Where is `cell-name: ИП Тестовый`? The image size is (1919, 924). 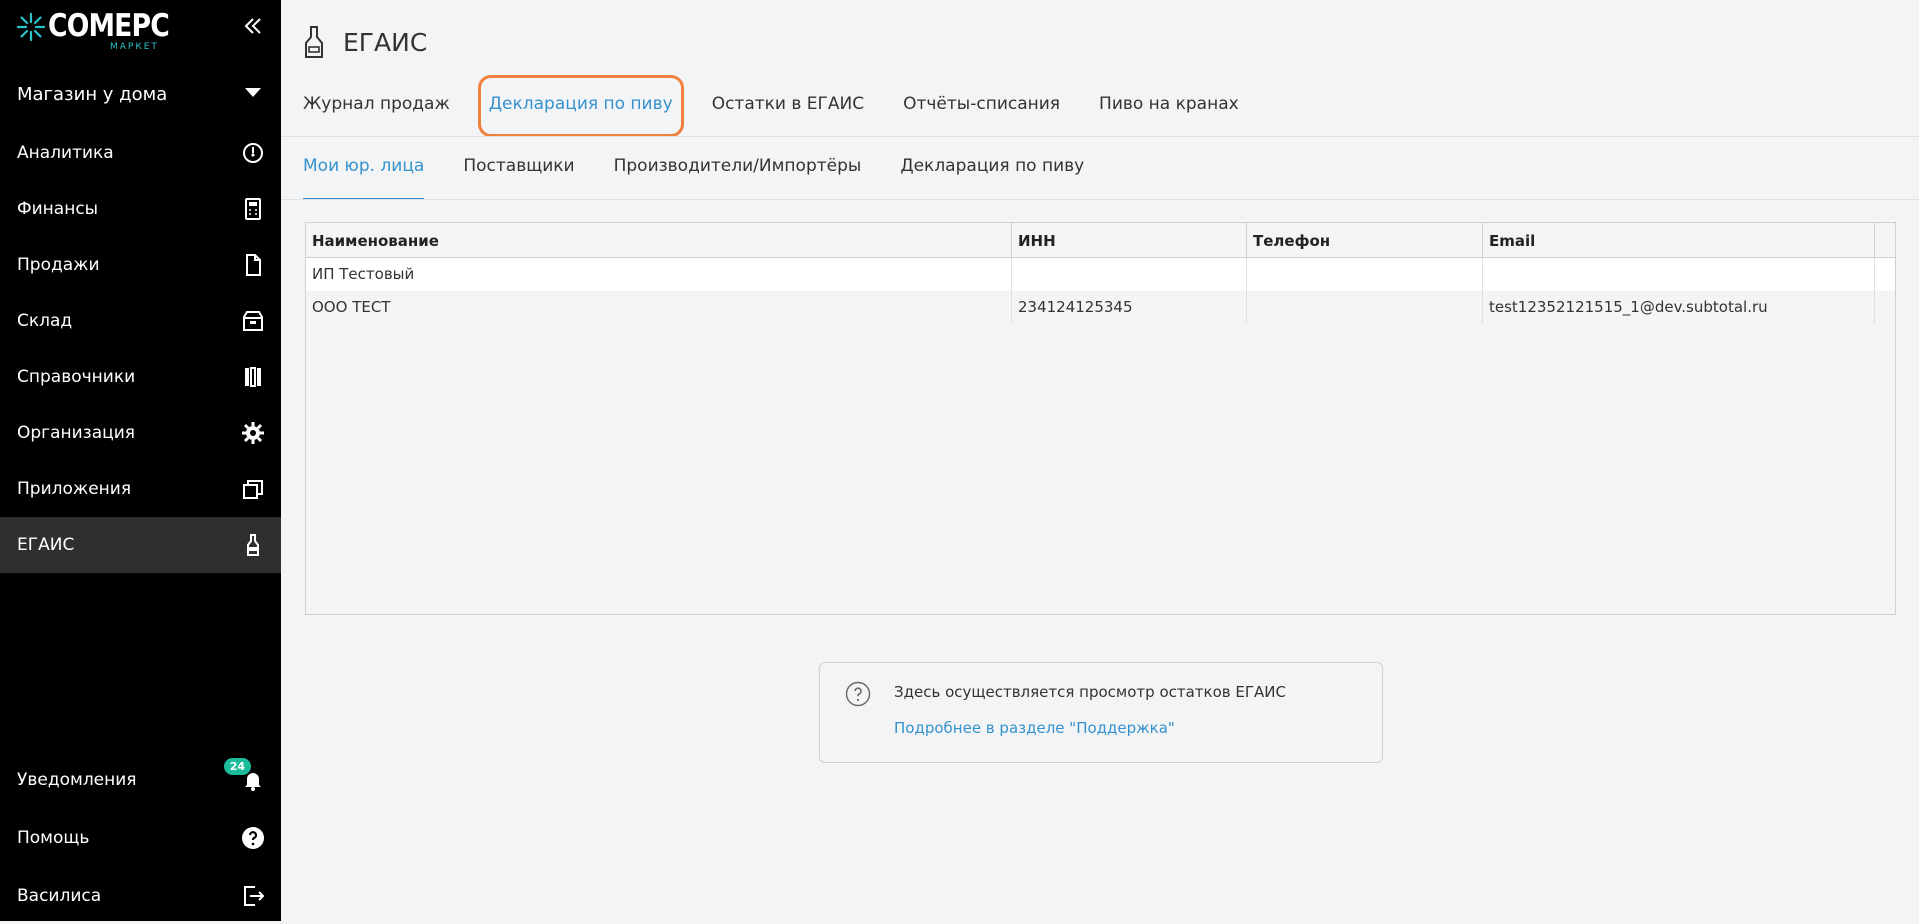 cell-name: ИП Тестовый is located at coordinates (659, 274).